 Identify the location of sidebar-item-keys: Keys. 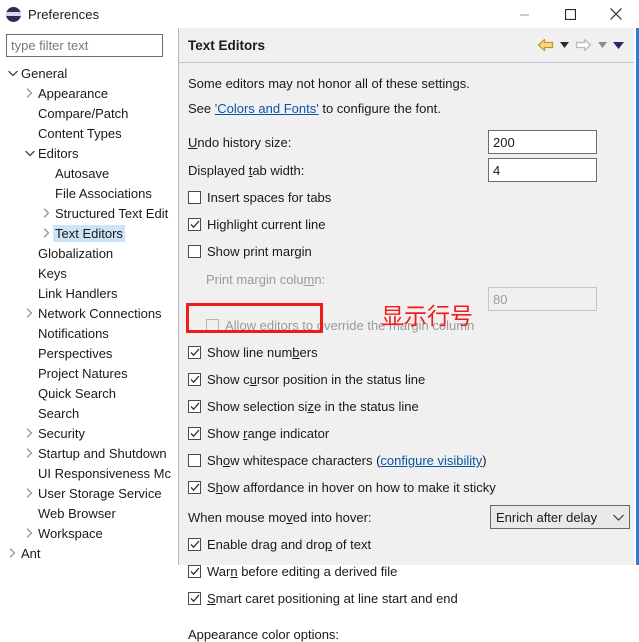
(89, 273).